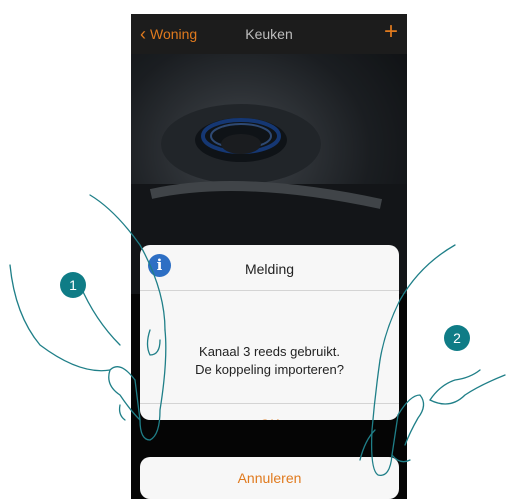 The height and width of the screenshot is (499, 509). I want to click on step-badge-2: 2, so click(457, 338).